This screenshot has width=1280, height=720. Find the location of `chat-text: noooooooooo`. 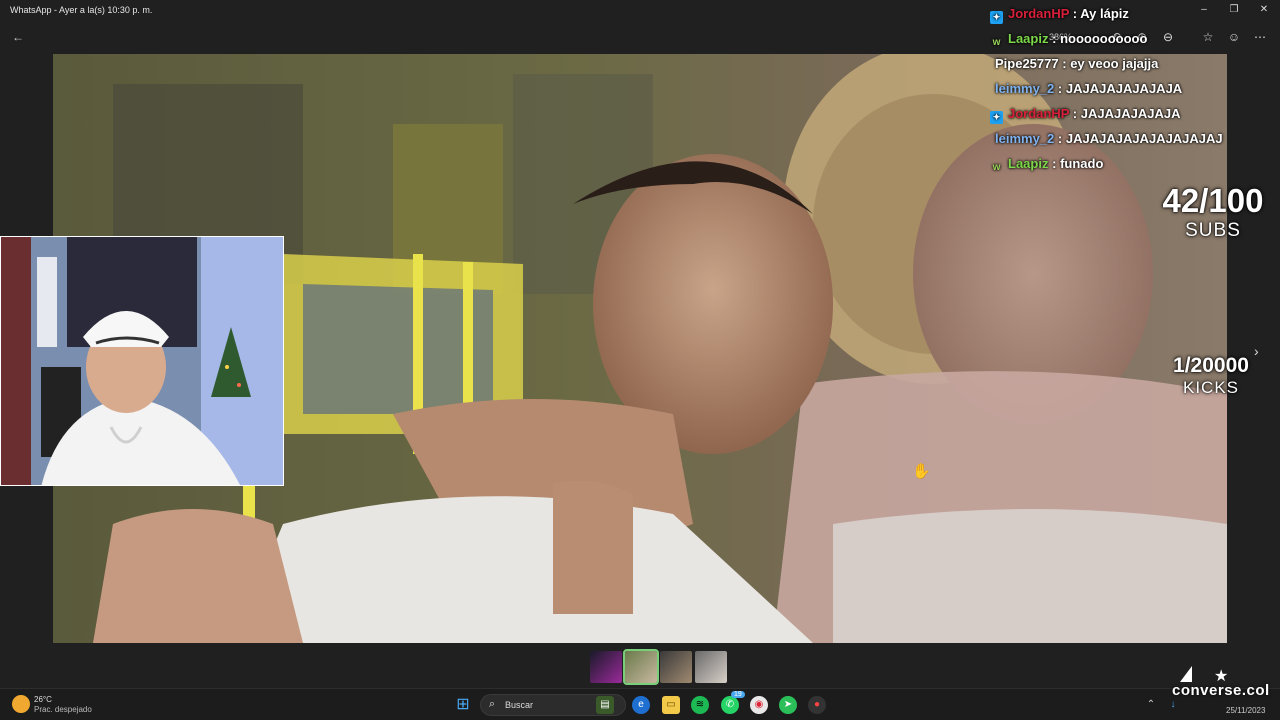

chat-text: noooooooooo is located at coordinates (1104, 38).